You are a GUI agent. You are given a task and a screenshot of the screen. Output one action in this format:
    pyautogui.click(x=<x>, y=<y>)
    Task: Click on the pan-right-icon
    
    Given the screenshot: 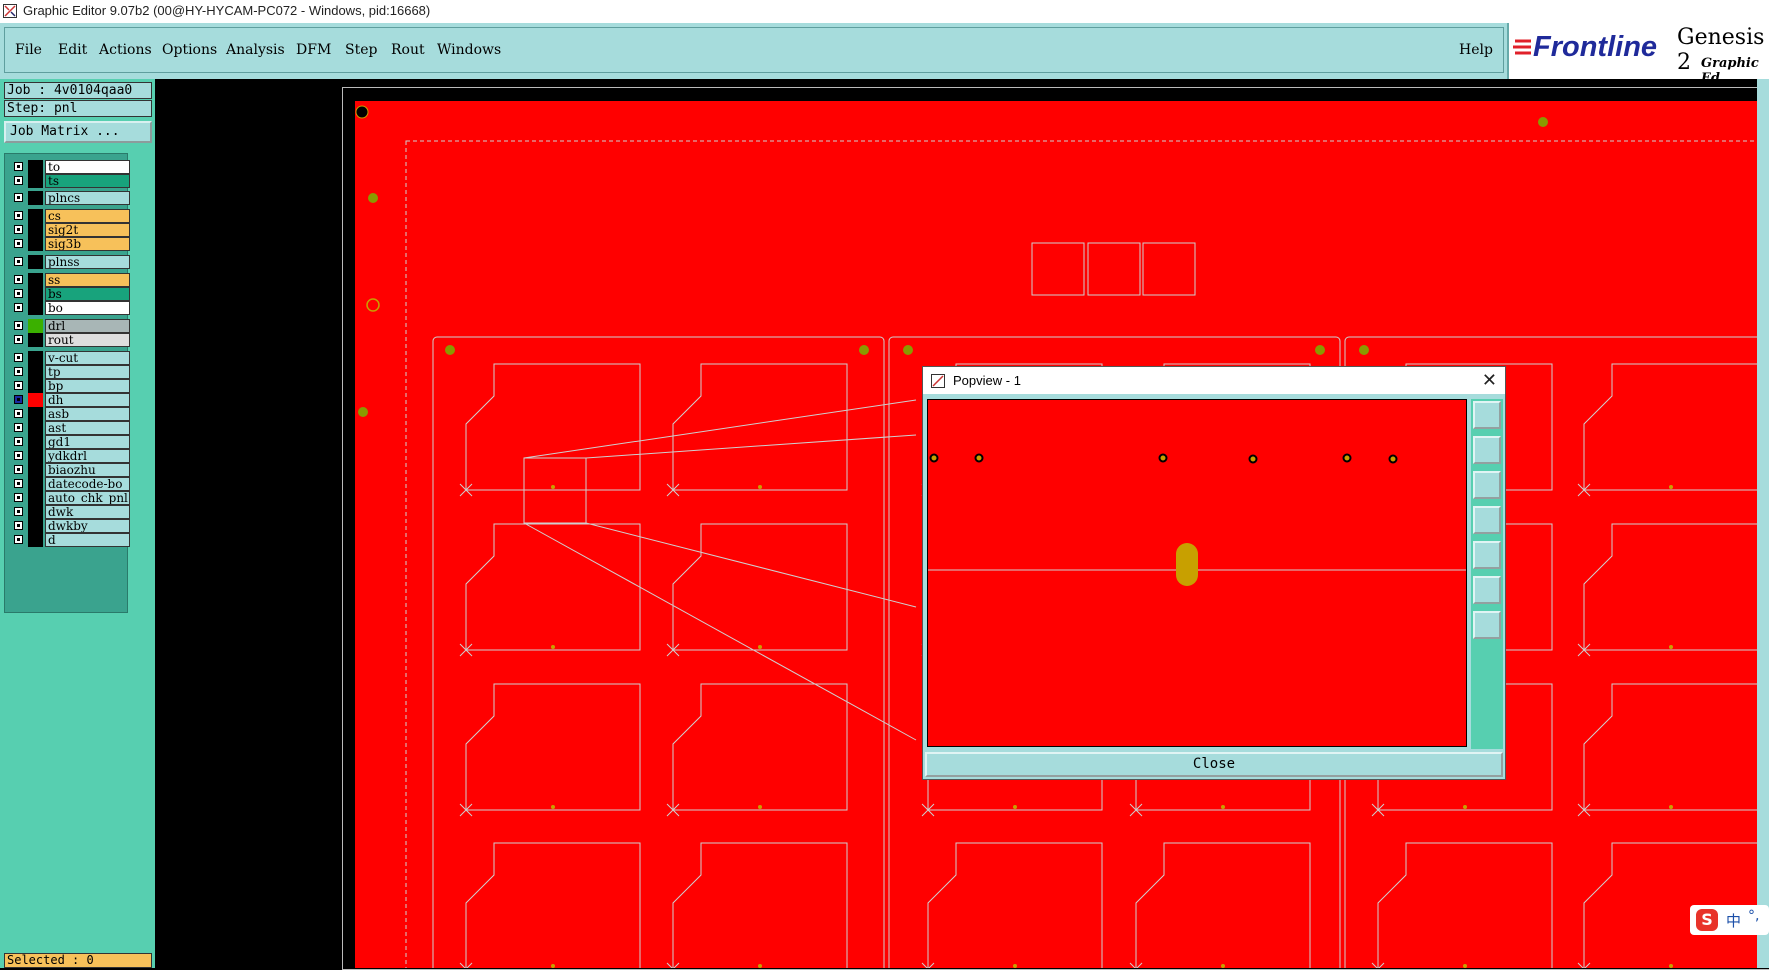 What is the action you would take?
    pyautogui.click(x=1487, y=555)
    